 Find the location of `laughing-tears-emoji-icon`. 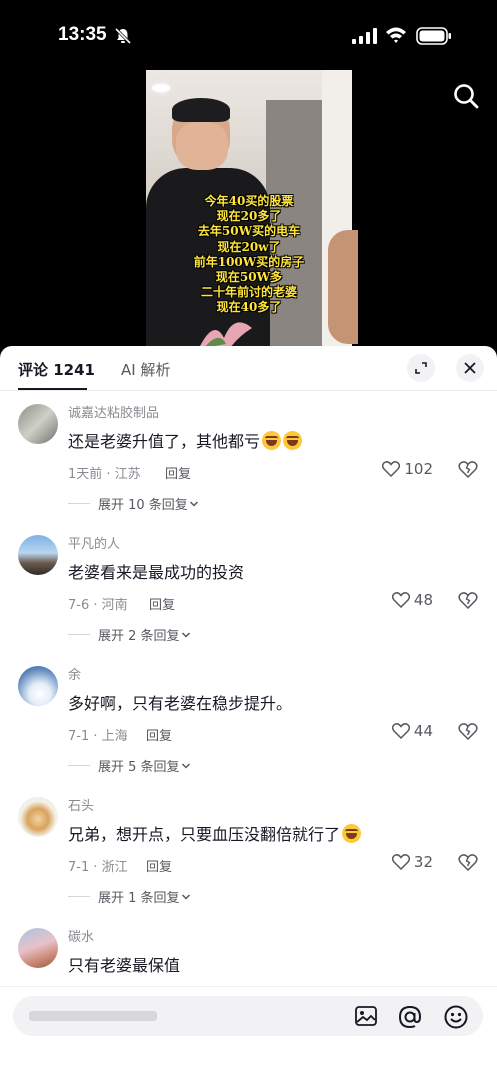

laughing-tears-emoji-icon is located at coordinates (352, 833).